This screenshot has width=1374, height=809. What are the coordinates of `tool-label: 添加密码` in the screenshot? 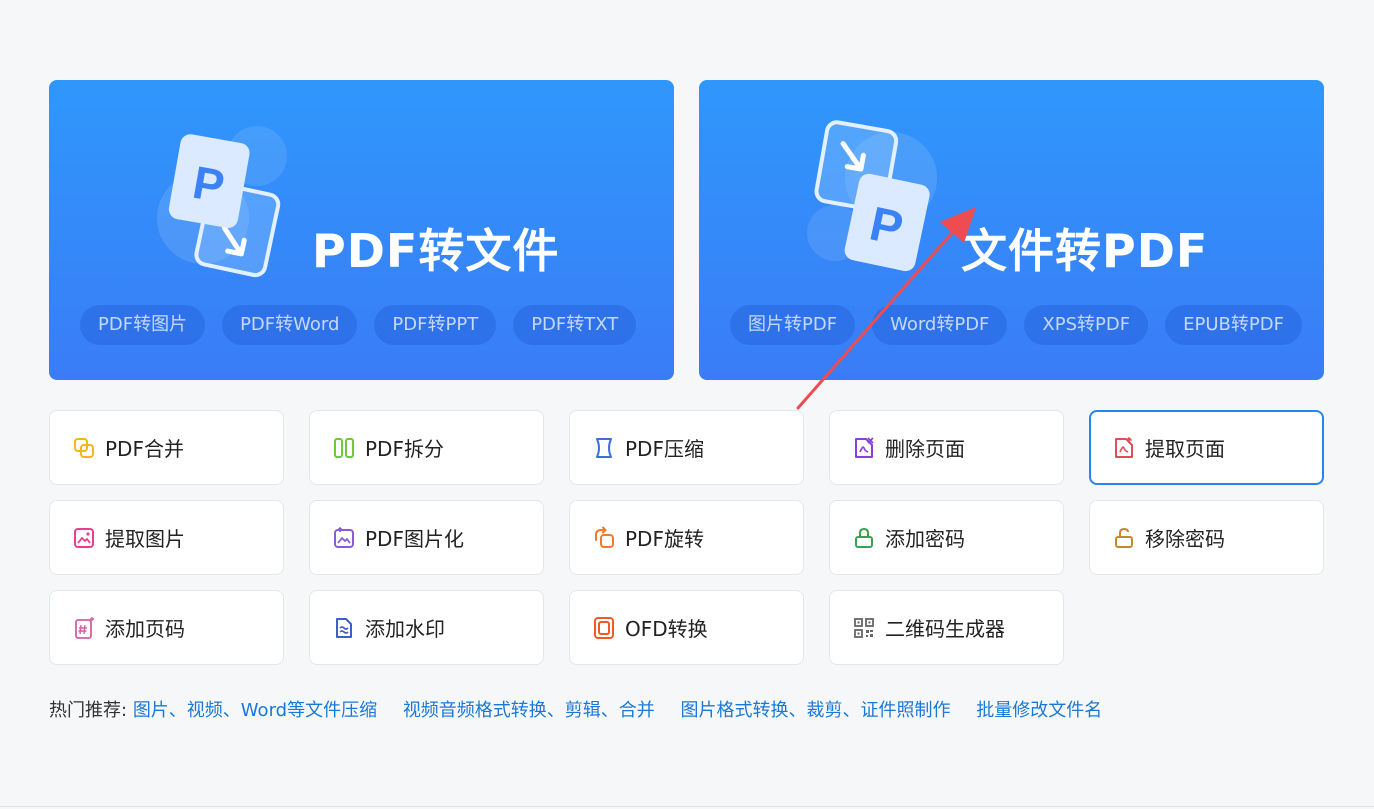 It's located at (925, 539).